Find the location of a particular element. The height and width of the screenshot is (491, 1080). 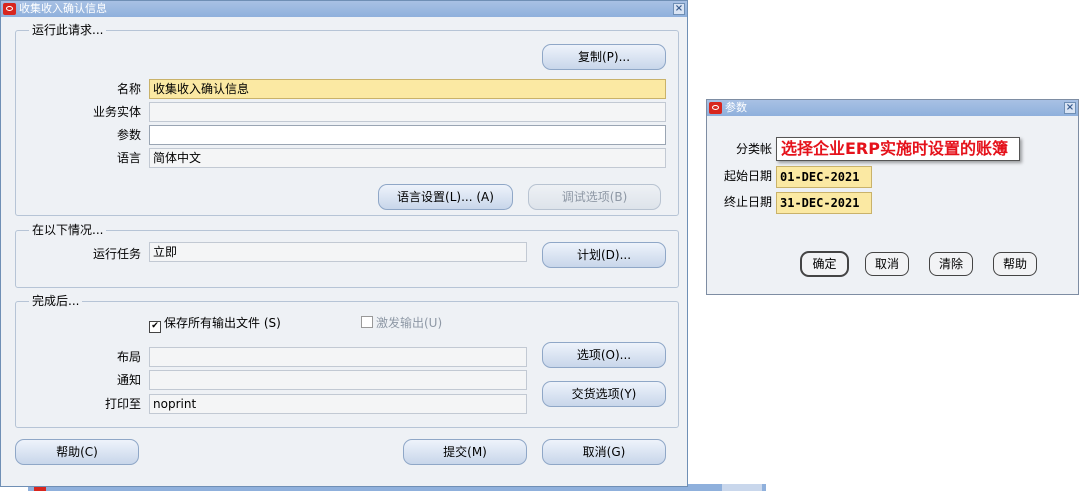

dialog-help-button: 帮助 is located at coordinates (1015, 264).